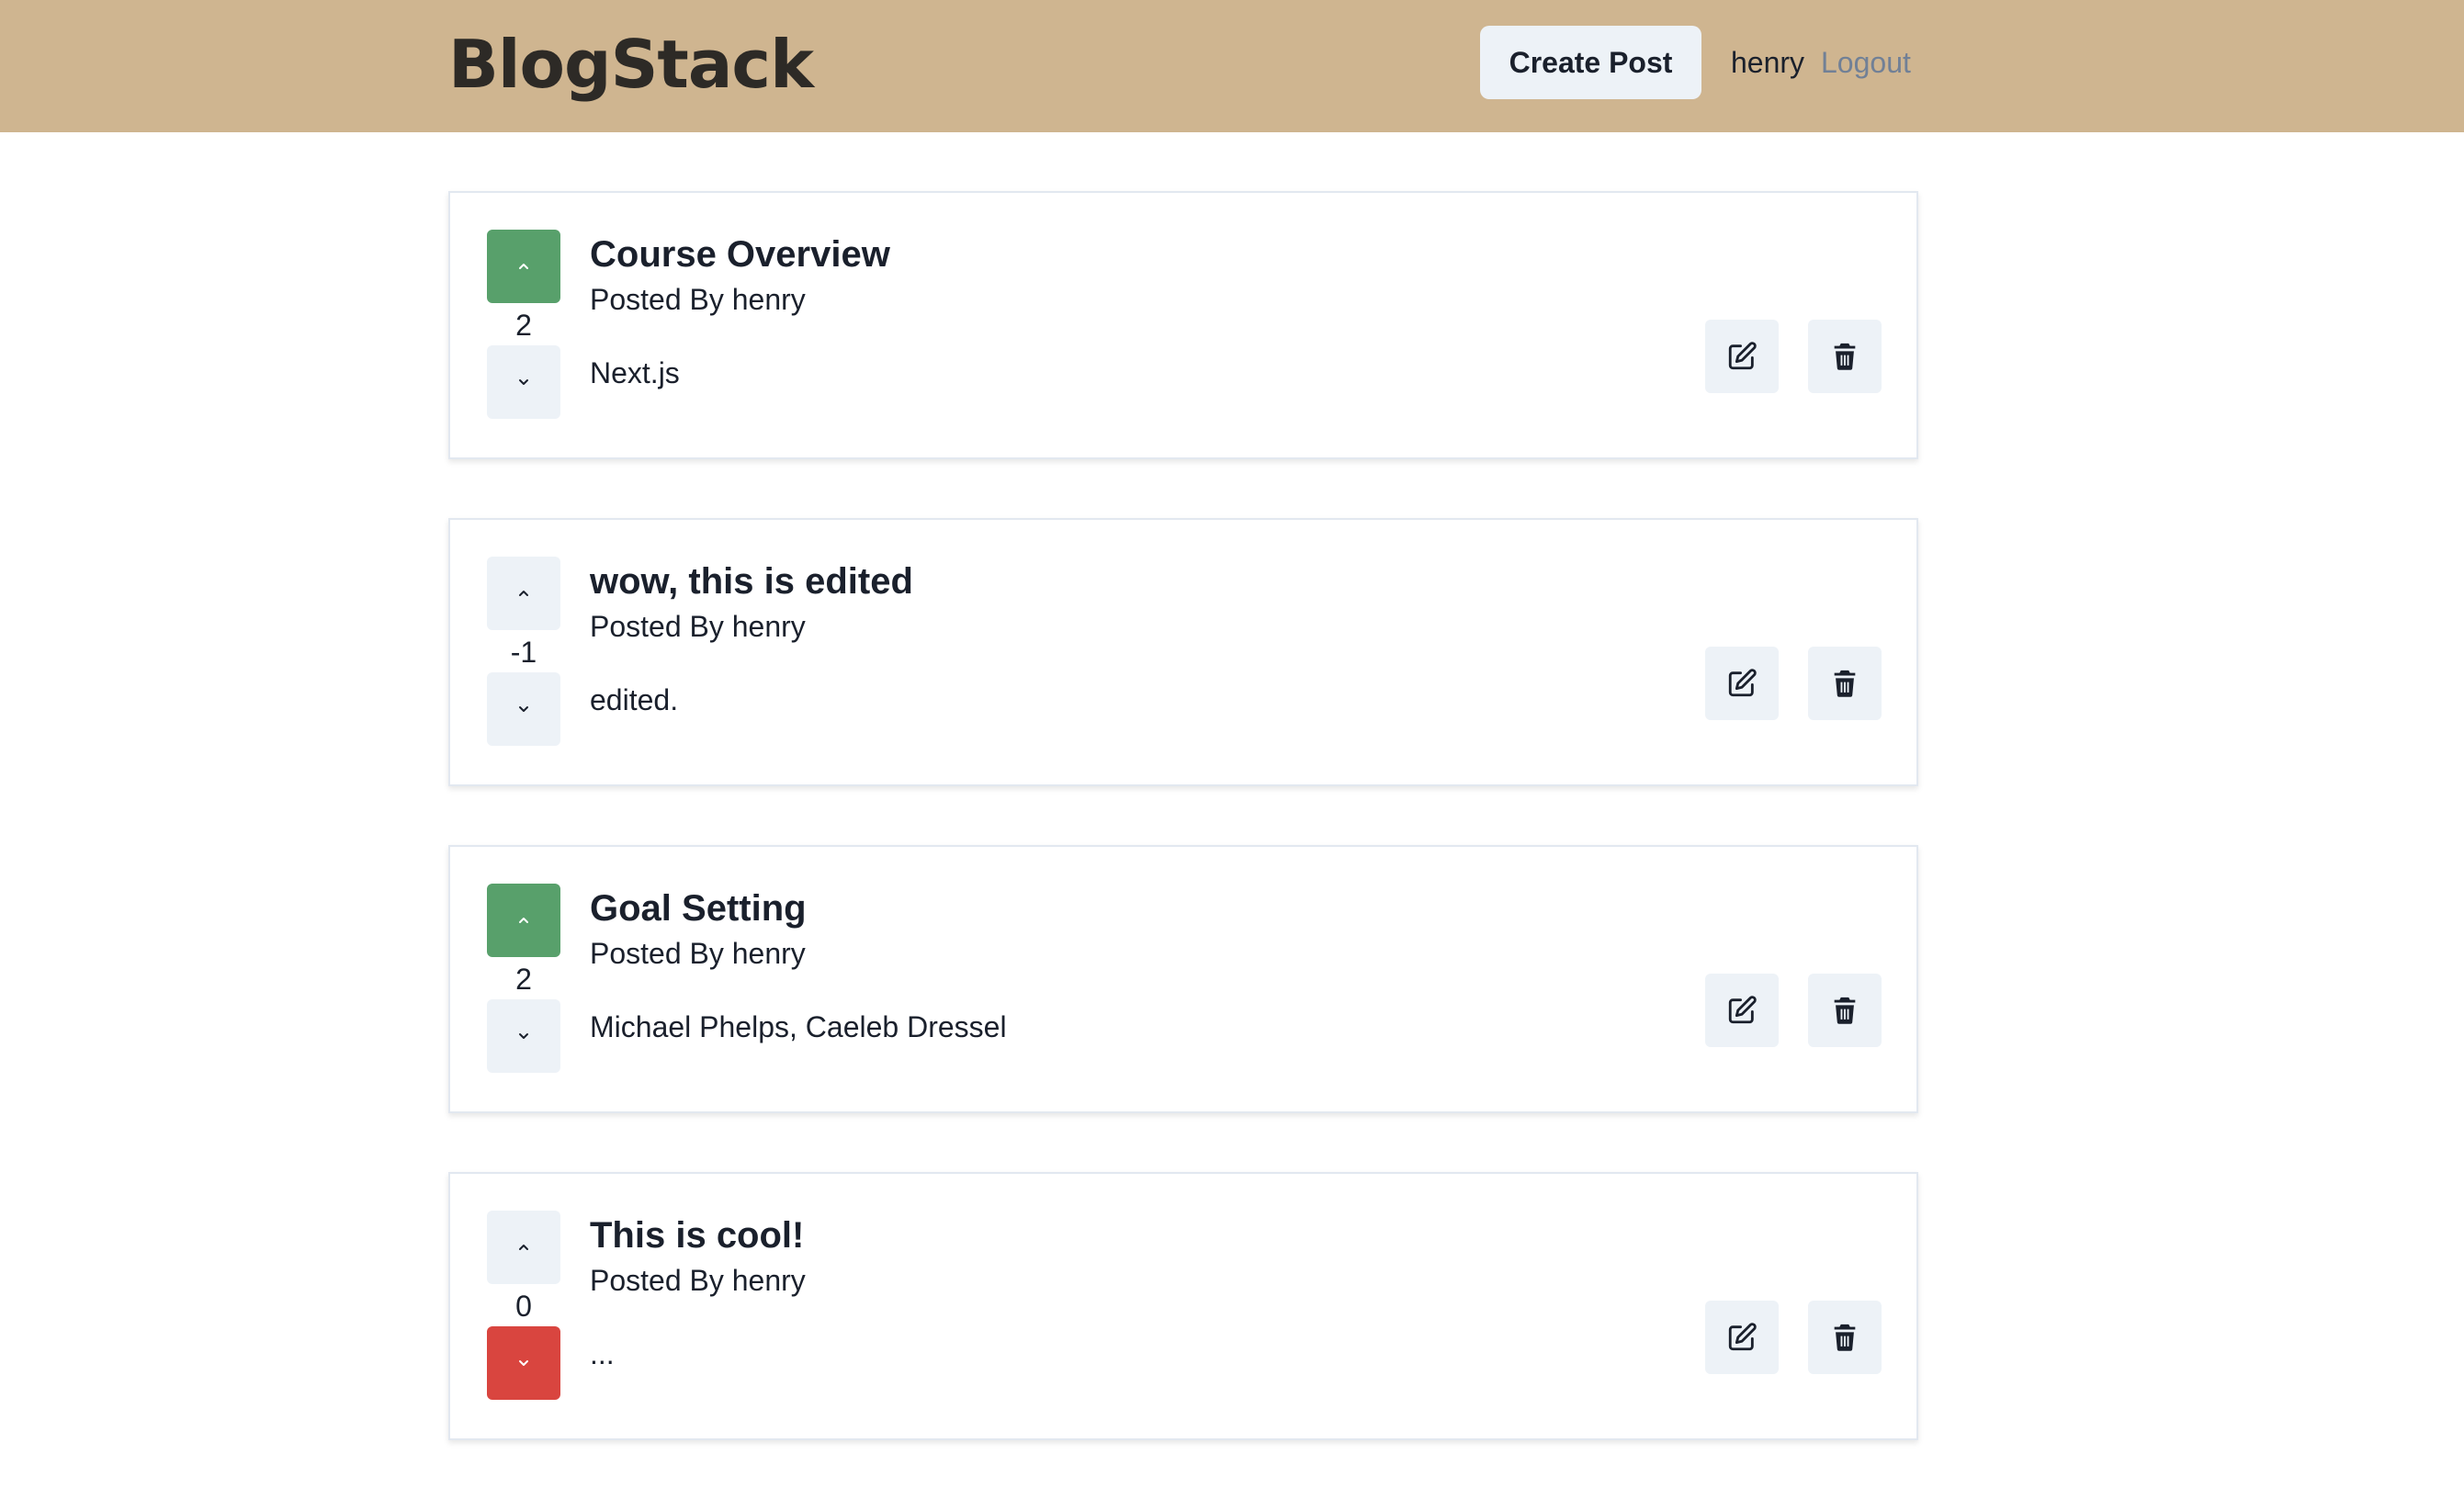 This screenshot has width=2464, height=1499. I want to click on vote-count: 0, so click(523, 1306).